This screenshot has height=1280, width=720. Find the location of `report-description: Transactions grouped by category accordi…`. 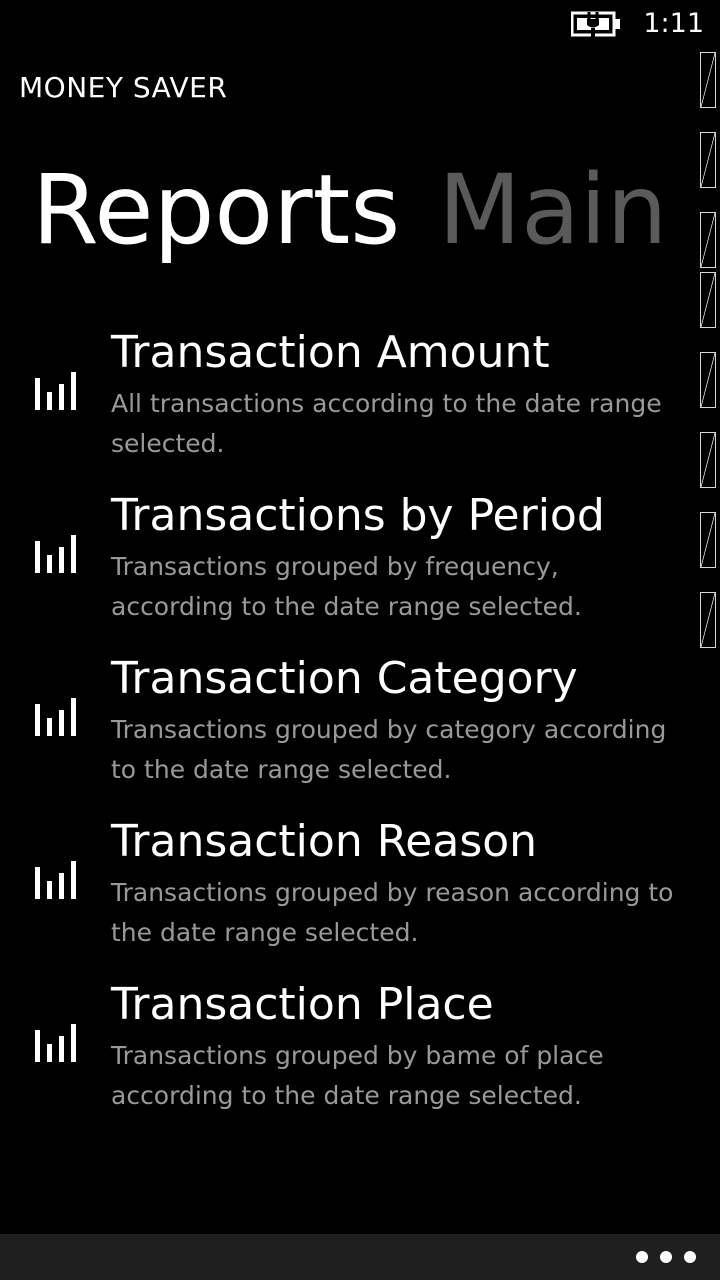

report-description: Transactions grouped by category accordi… is located at coordinates (389, 749).